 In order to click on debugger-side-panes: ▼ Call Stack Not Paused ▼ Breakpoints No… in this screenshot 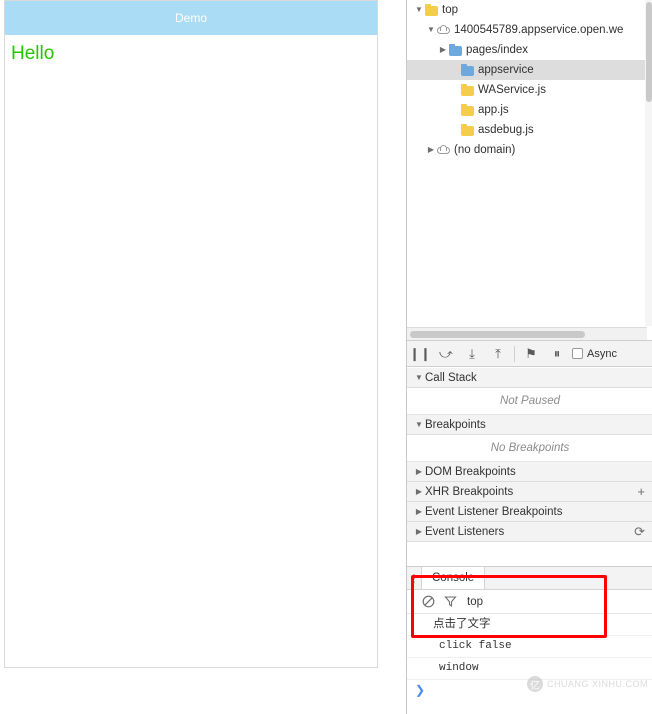, I will do `click(529, 468)`.